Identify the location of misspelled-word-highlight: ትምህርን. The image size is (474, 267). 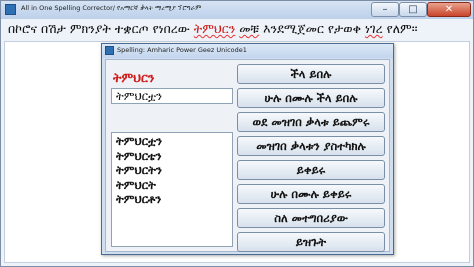
(214, 28).